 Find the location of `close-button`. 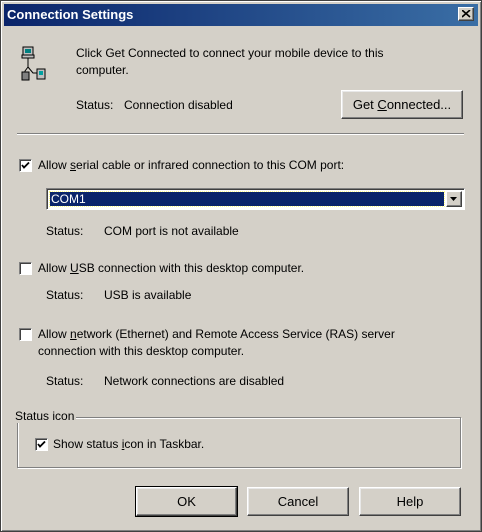

close-button is located at coordinates (466, 14).